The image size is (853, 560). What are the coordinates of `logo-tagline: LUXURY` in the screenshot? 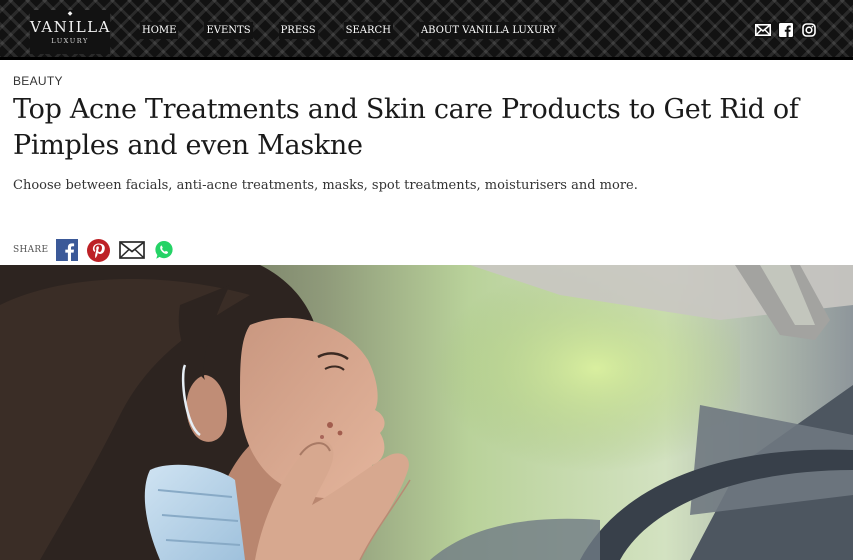 It's located at (70, 41).